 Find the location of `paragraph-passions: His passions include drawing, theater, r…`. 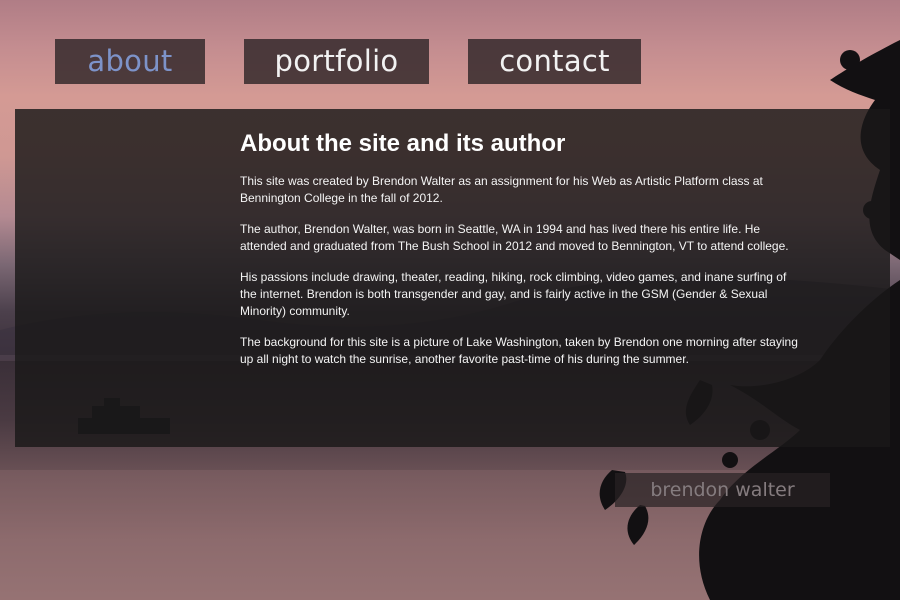

paragraph-passions: His passions include drawing, theater, r… is located at coordinates (513, 294).